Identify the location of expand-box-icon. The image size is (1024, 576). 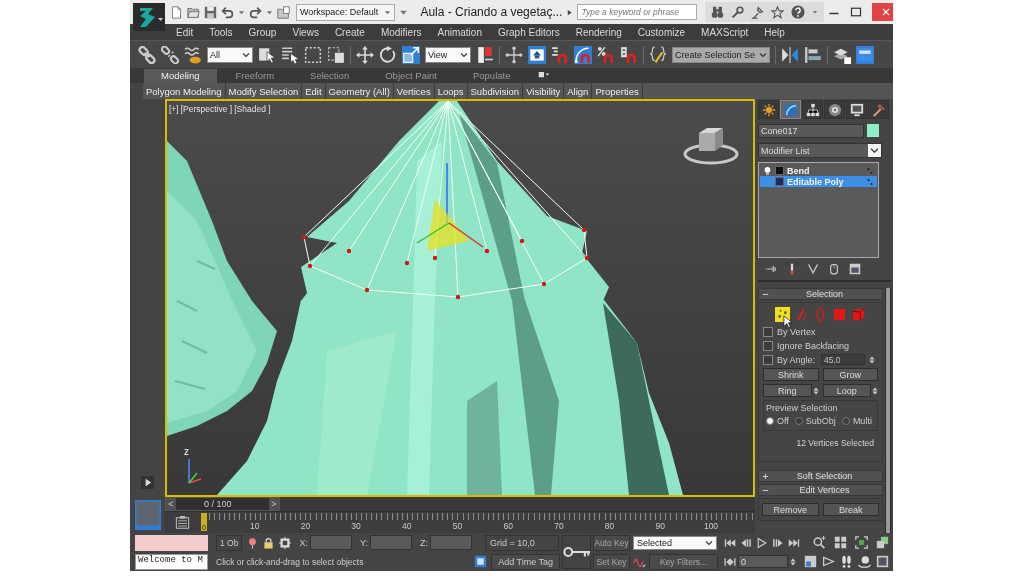
(779, 170).